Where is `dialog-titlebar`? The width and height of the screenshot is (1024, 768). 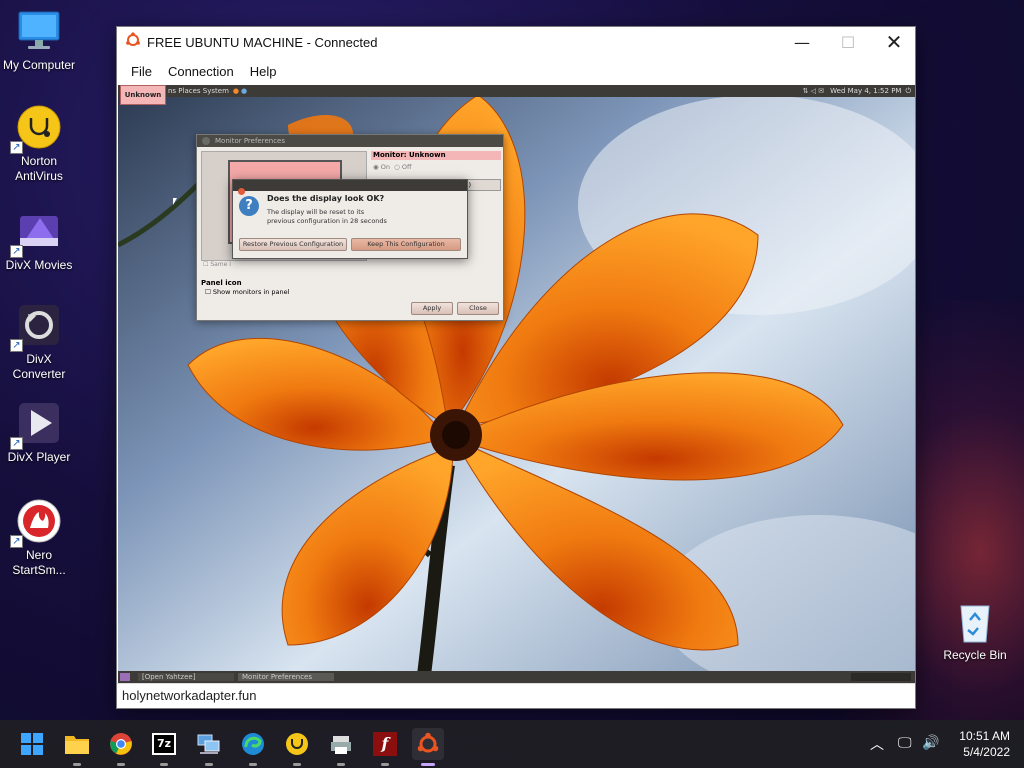 dialog-titlebar is located at coordinates (350, 187).